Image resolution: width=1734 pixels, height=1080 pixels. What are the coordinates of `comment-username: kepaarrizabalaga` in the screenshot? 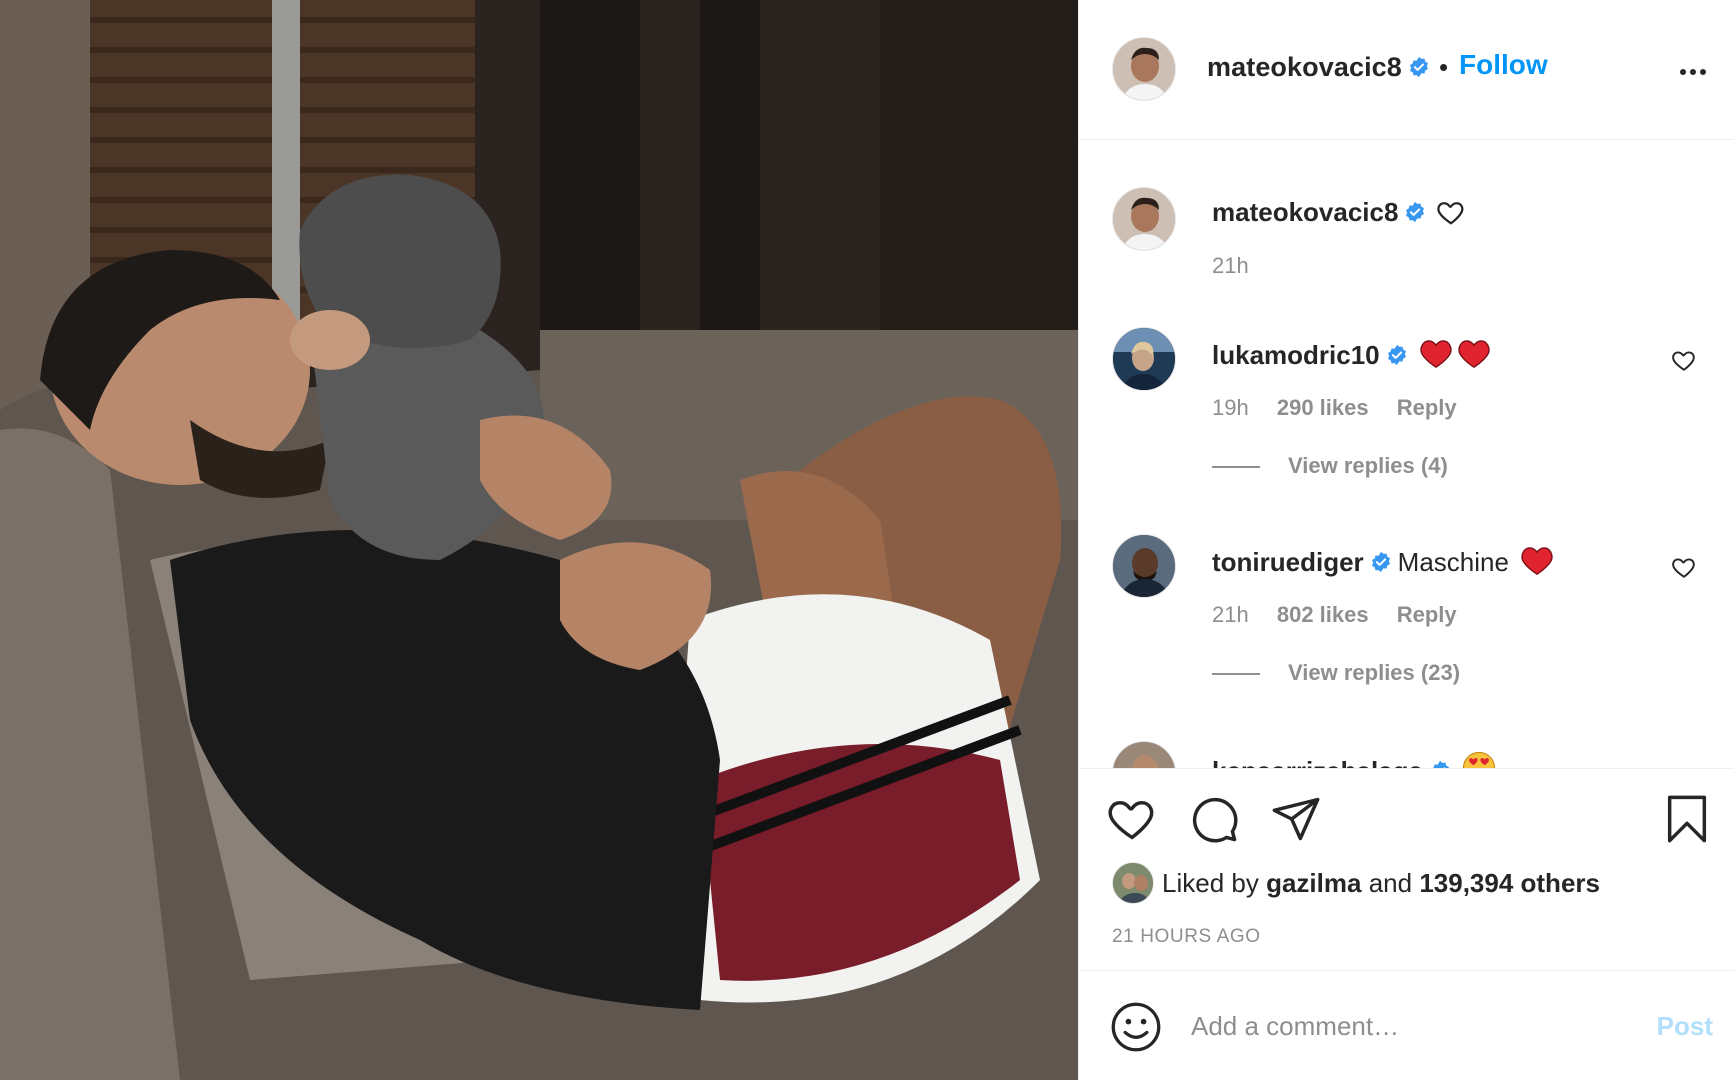 It's located at (1317, 762).